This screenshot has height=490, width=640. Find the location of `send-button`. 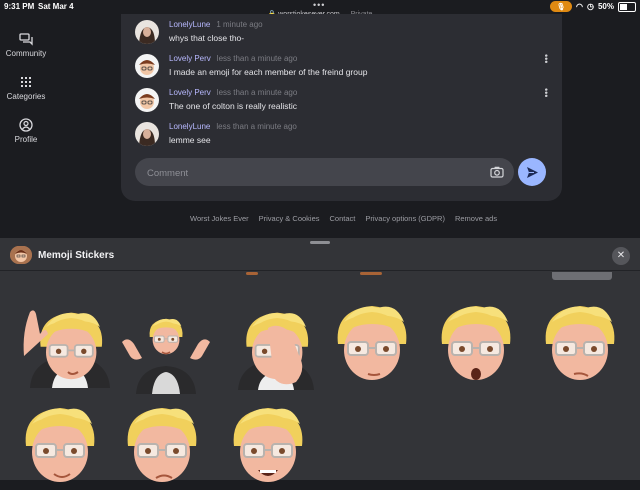

send-button is located at coordinates (532, 172).